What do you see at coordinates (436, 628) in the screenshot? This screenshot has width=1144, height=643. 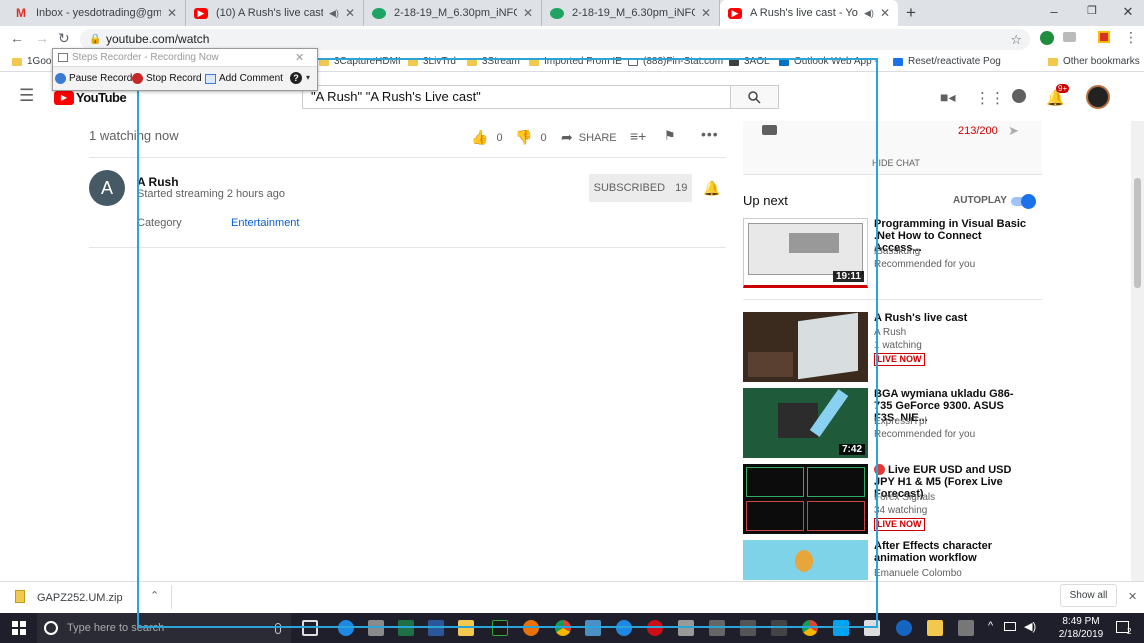 I see `word-icon` at bounding box center [436, 628].